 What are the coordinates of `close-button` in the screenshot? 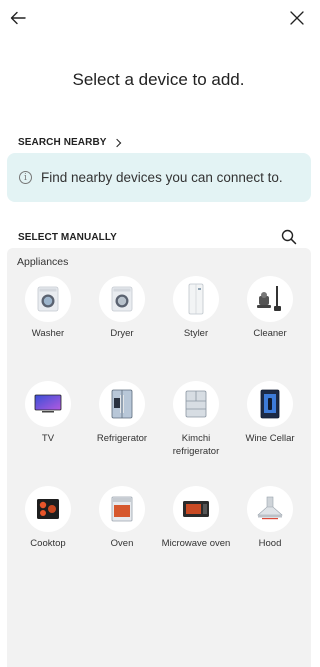 It's located at (297, 18).